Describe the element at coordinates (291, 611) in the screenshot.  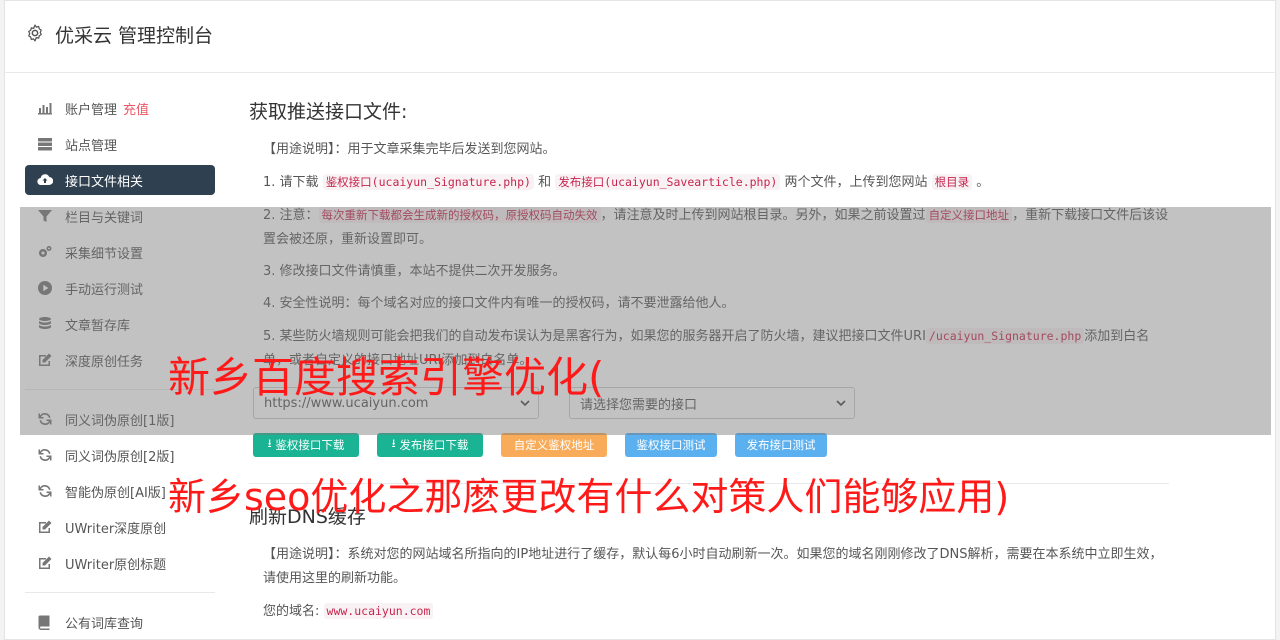
I see `domain-label: 您的域名:` at that location.